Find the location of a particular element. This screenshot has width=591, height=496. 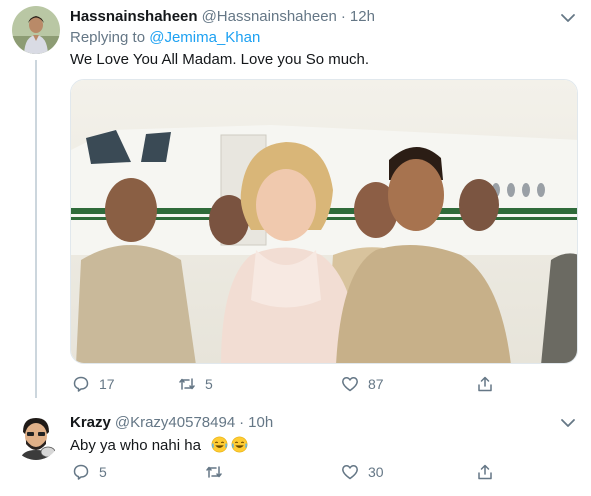

thread-line is located at coordinates (36, 229).